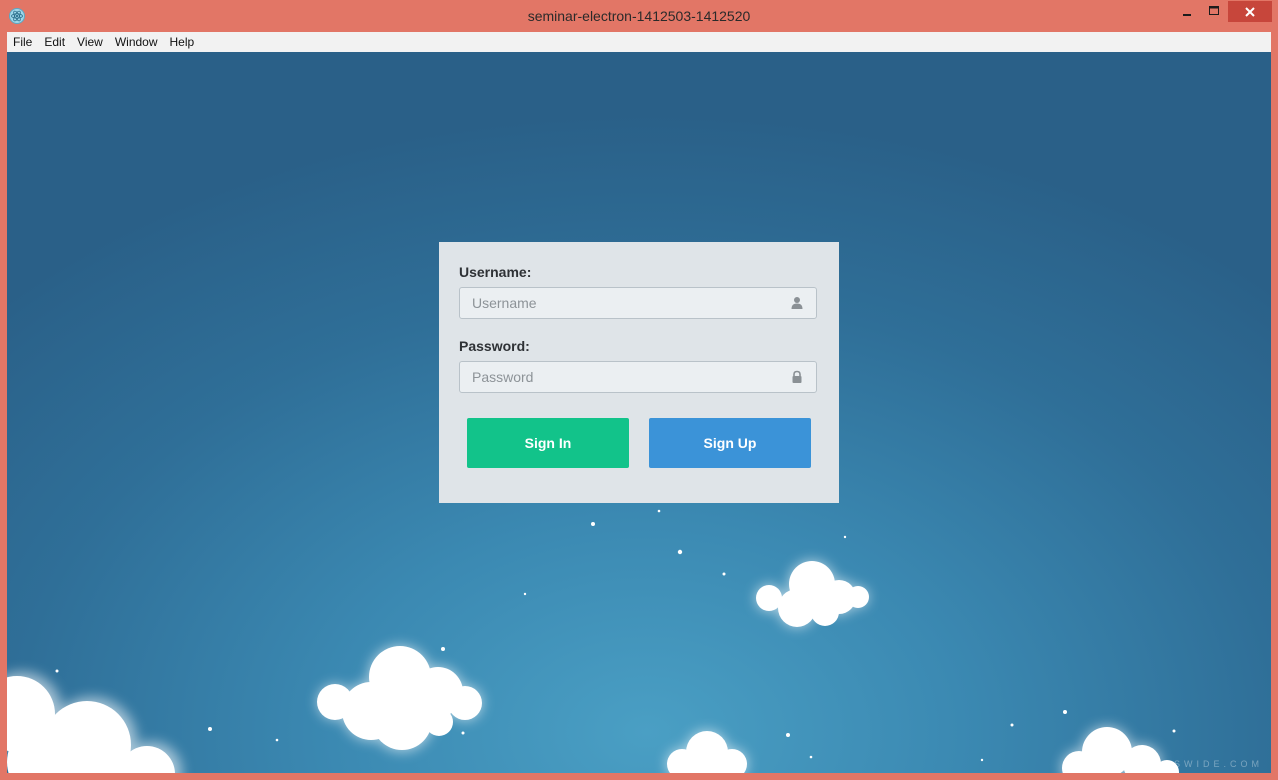  Describe the element at coordinates (136, 42) in the screenshot. I see `menu-window: Window` at that location.